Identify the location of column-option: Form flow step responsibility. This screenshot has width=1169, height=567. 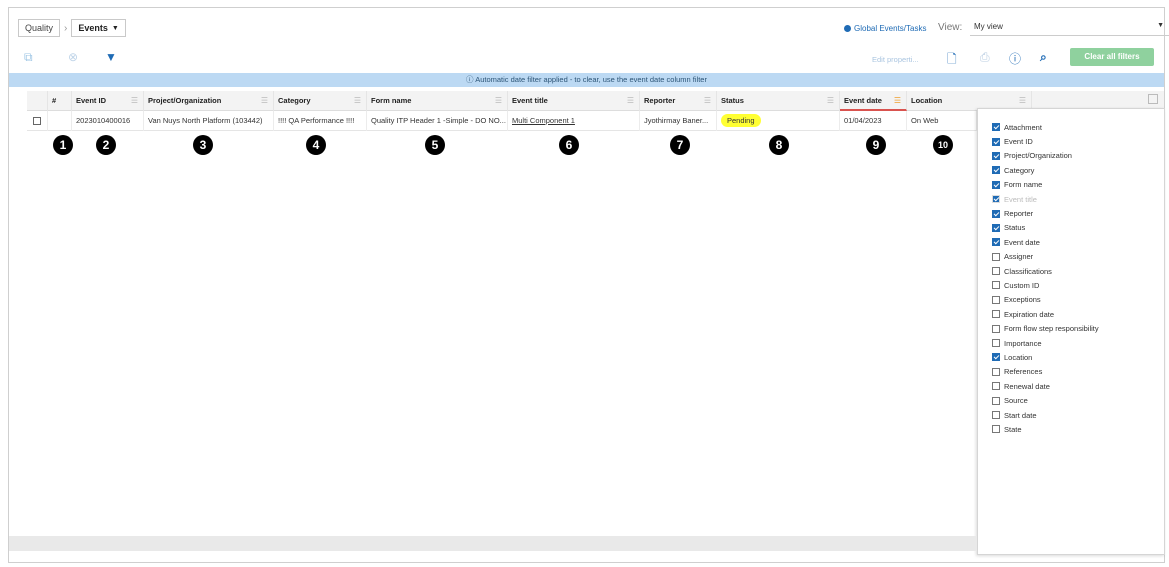
(1071, 328).